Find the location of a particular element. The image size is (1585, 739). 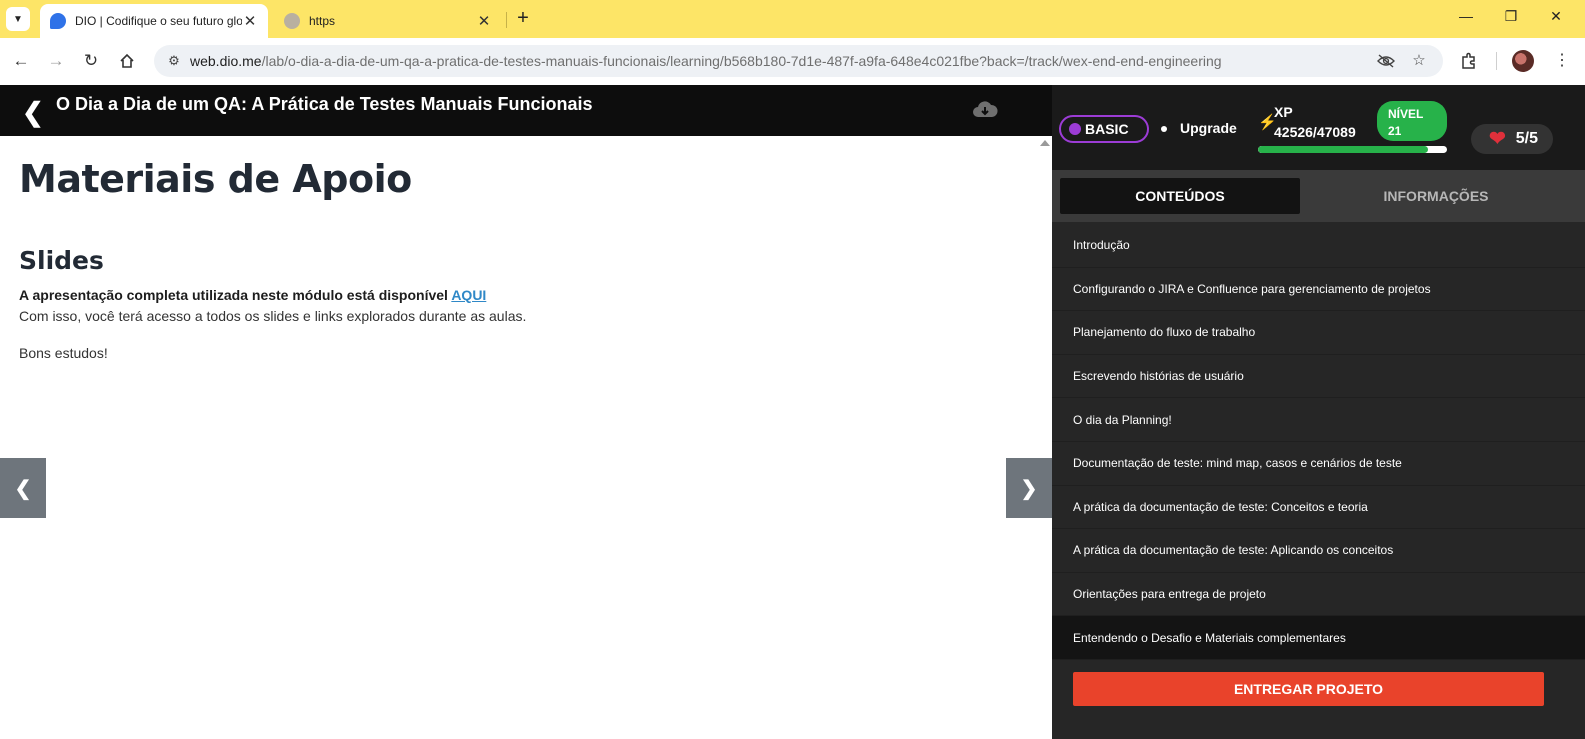

heart-icon: ❤ is located at coordinates (1497, 139).